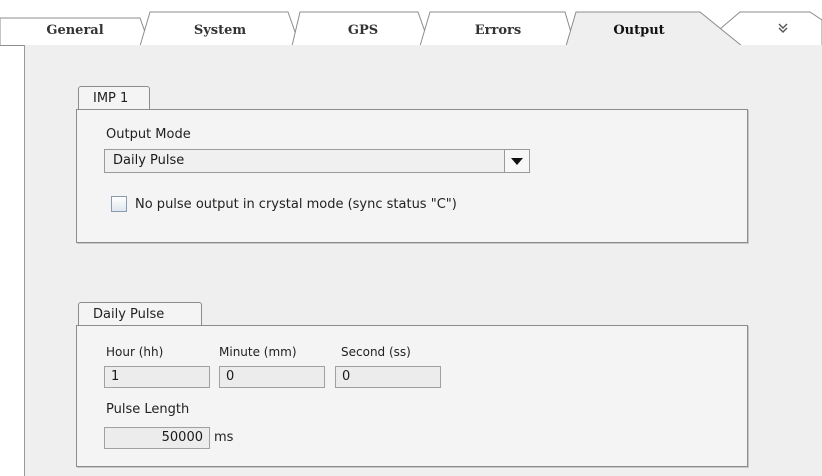  What do you see at coordinates (149, 160) in the screenshot?
I see `output-mode-value: Daily Pulse` at bounding box center [149, 160].